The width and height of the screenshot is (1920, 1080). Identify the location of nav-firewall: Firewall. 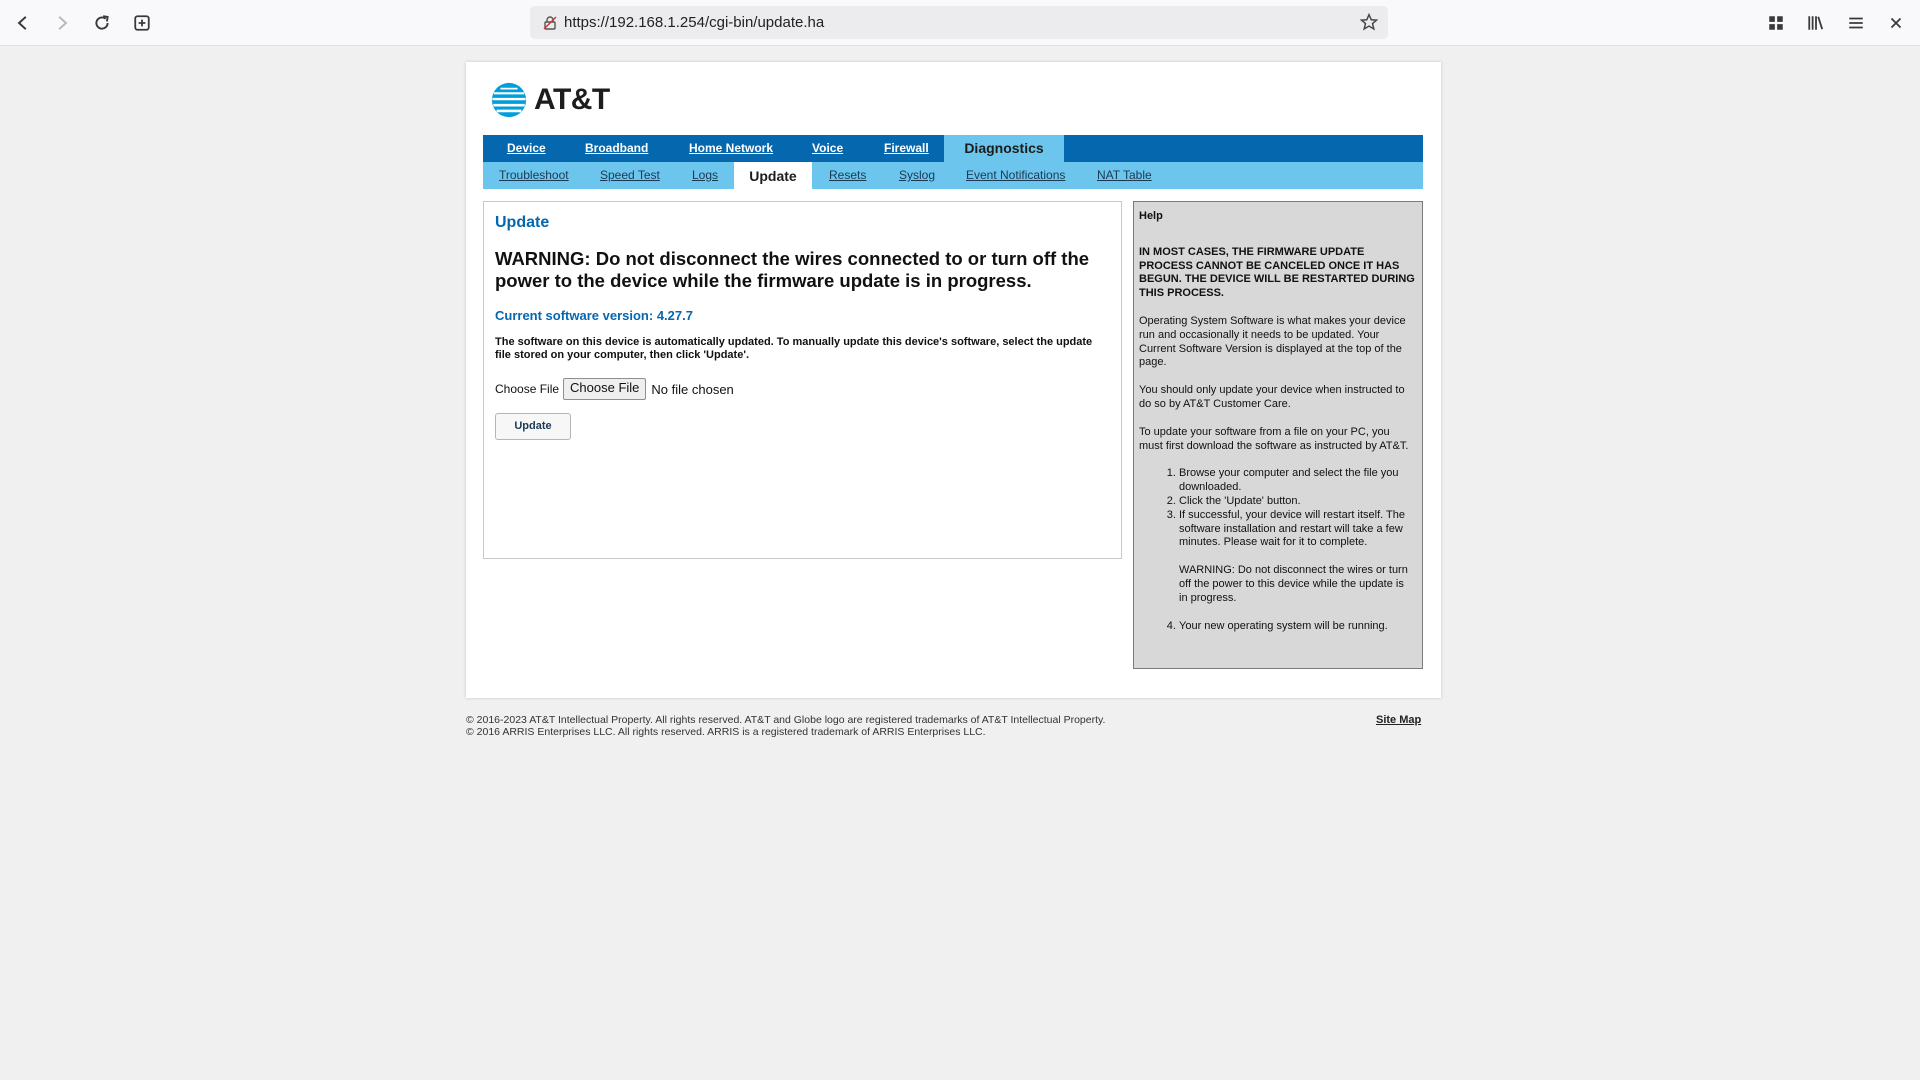
(906, 148).